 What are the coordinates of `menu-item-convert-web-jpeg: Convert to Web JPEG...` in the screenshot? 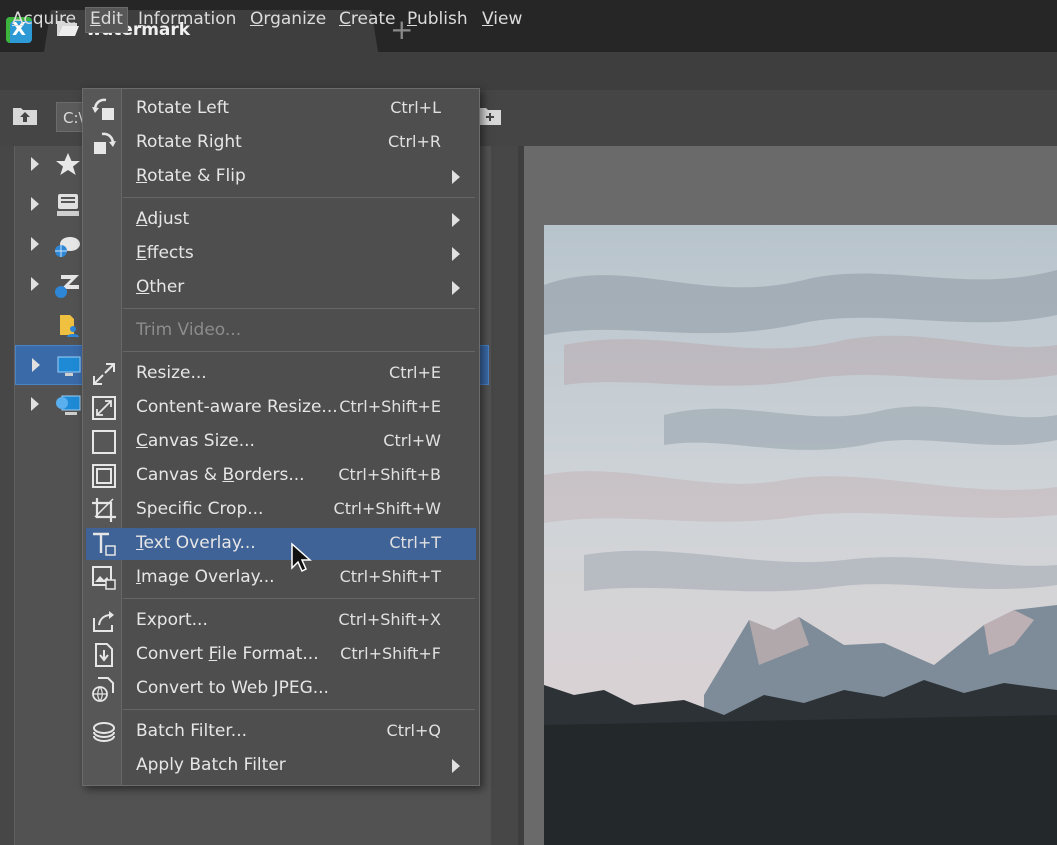 It's located at (281, 689).